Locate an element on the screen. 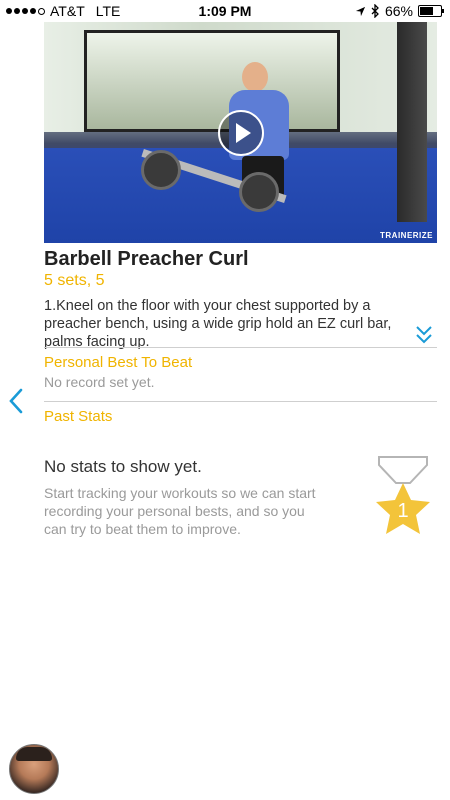  status-right: 66% is located at coordinates (399, 11).